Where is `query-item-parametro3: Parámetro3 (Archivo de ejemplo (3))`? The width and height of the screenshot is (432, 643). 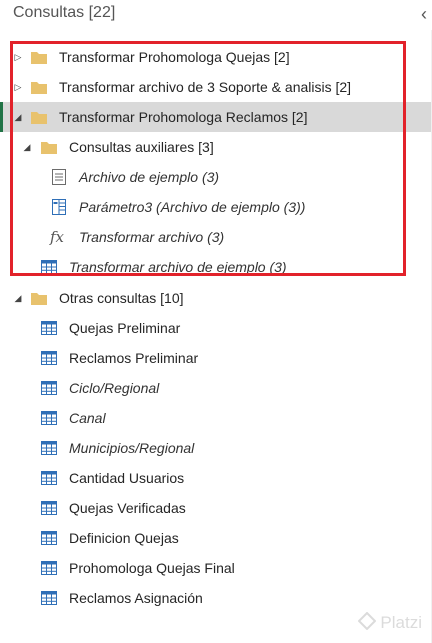 query-item-parametro3: Parámetro3 (Archivo de ejemplo (3)) is located at coordinates (216, 207).